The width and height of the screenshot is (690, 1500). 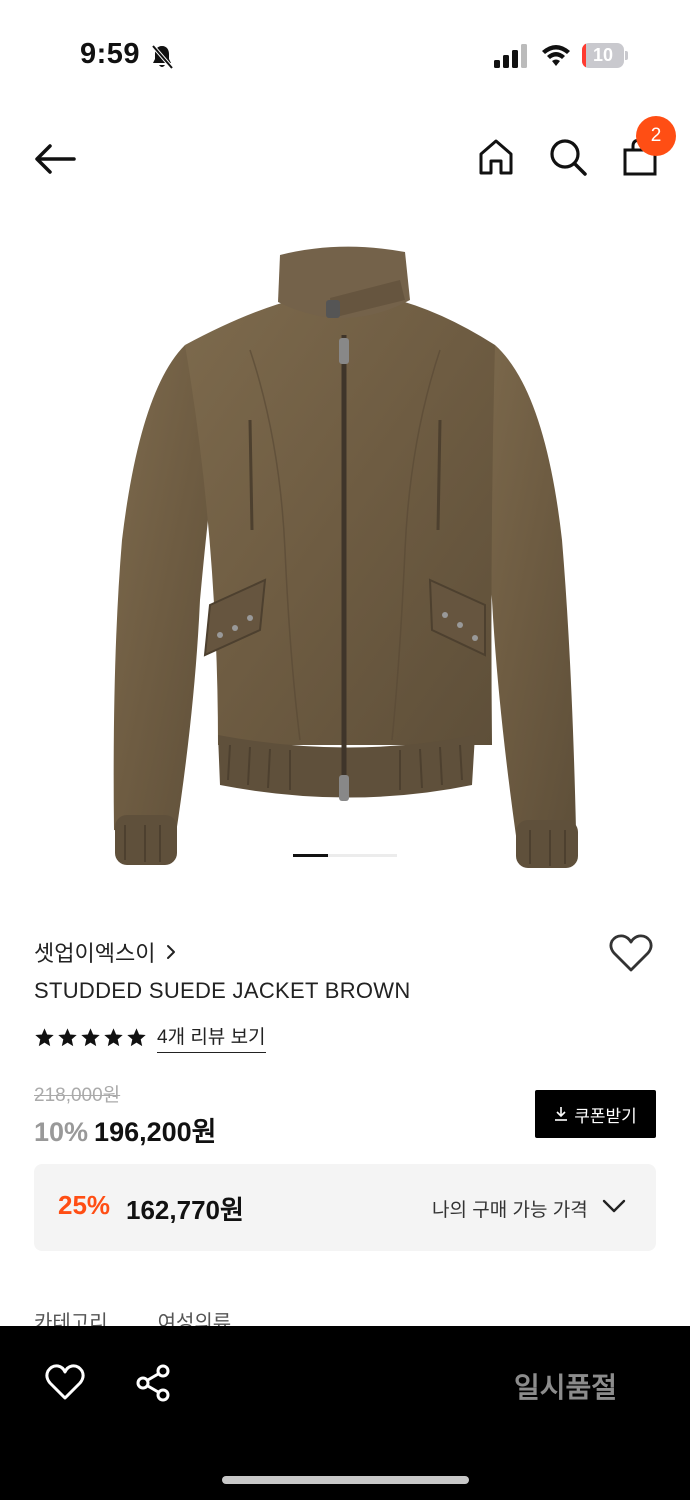 I want to click on image-page-indicator, so click(x=345, y=855).